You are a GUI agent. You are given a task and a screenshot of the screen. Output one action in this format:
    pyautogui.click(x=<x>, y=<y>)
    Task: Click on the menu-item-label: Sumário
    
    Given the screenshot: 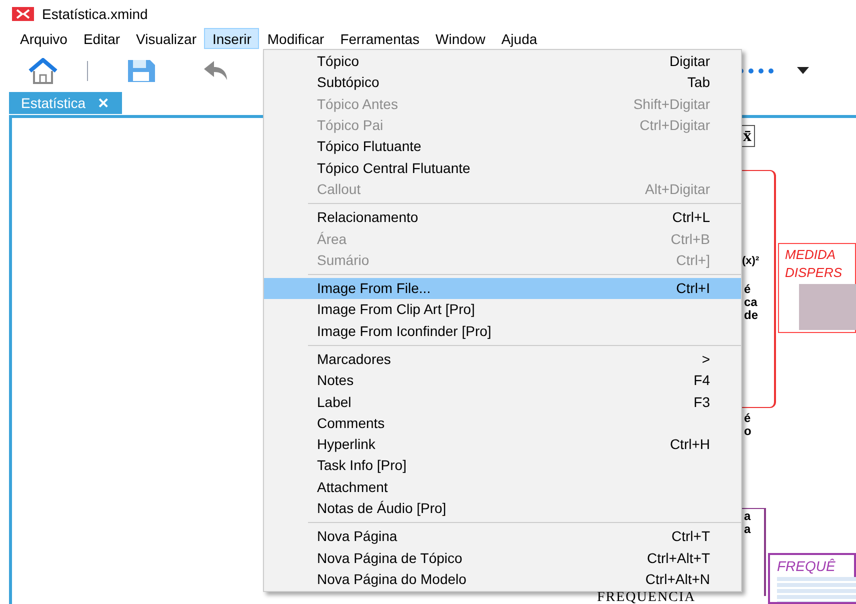 What is the action you would take?
    pyautogui.click(x=343, y=260)
    